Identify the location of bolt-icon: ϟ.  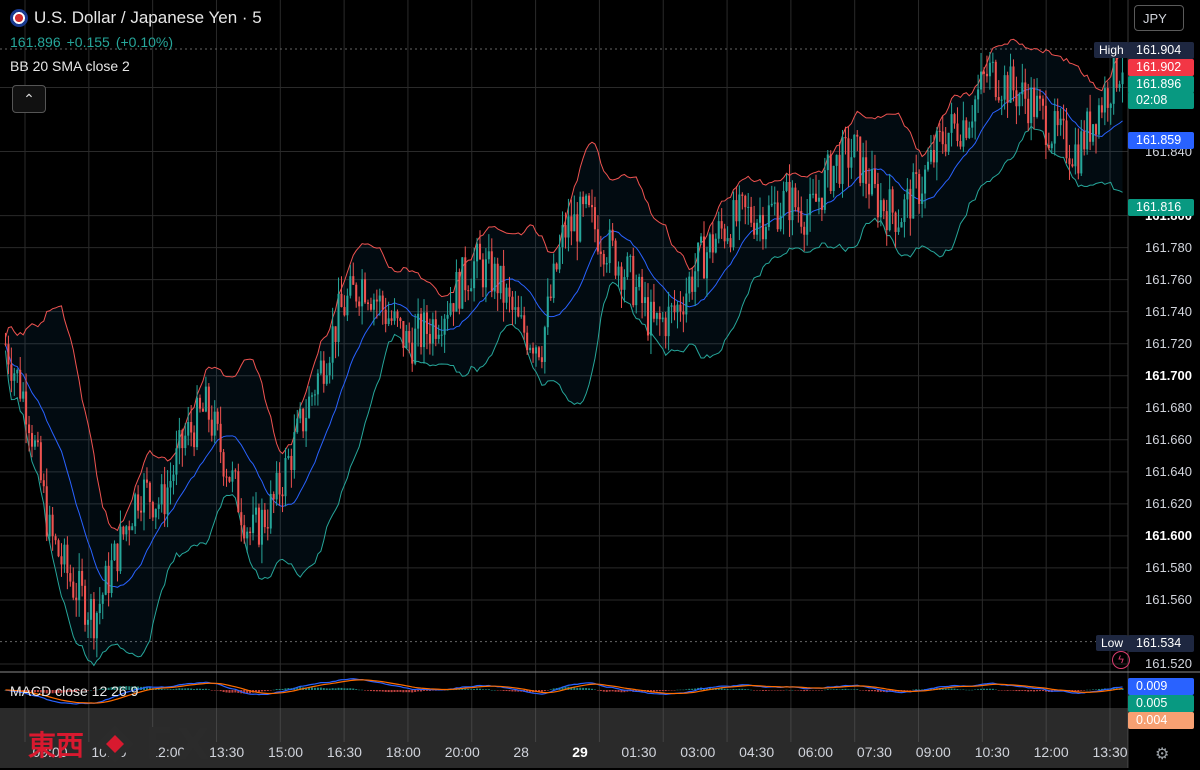
(1121, 660).